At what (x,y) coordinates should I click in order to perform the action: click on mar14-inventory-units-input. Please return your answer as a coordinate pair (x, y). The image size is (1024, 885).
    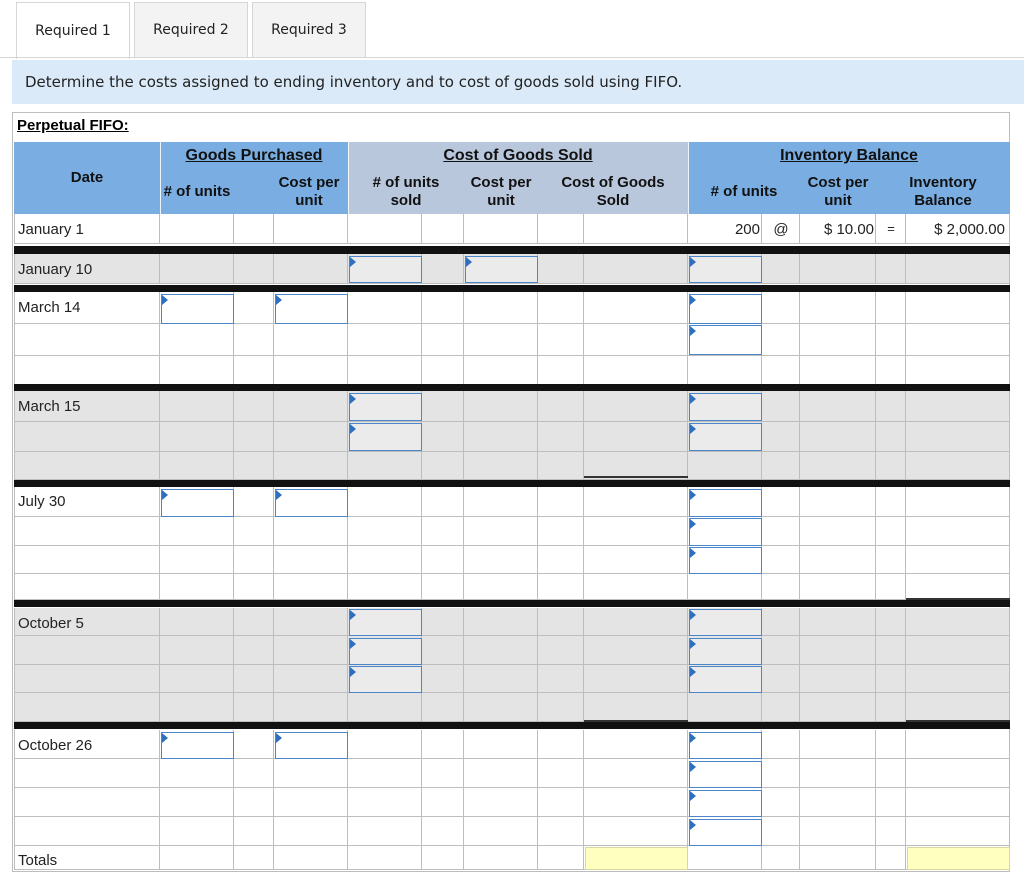
    Looking at the image, I should click on (725, 309).